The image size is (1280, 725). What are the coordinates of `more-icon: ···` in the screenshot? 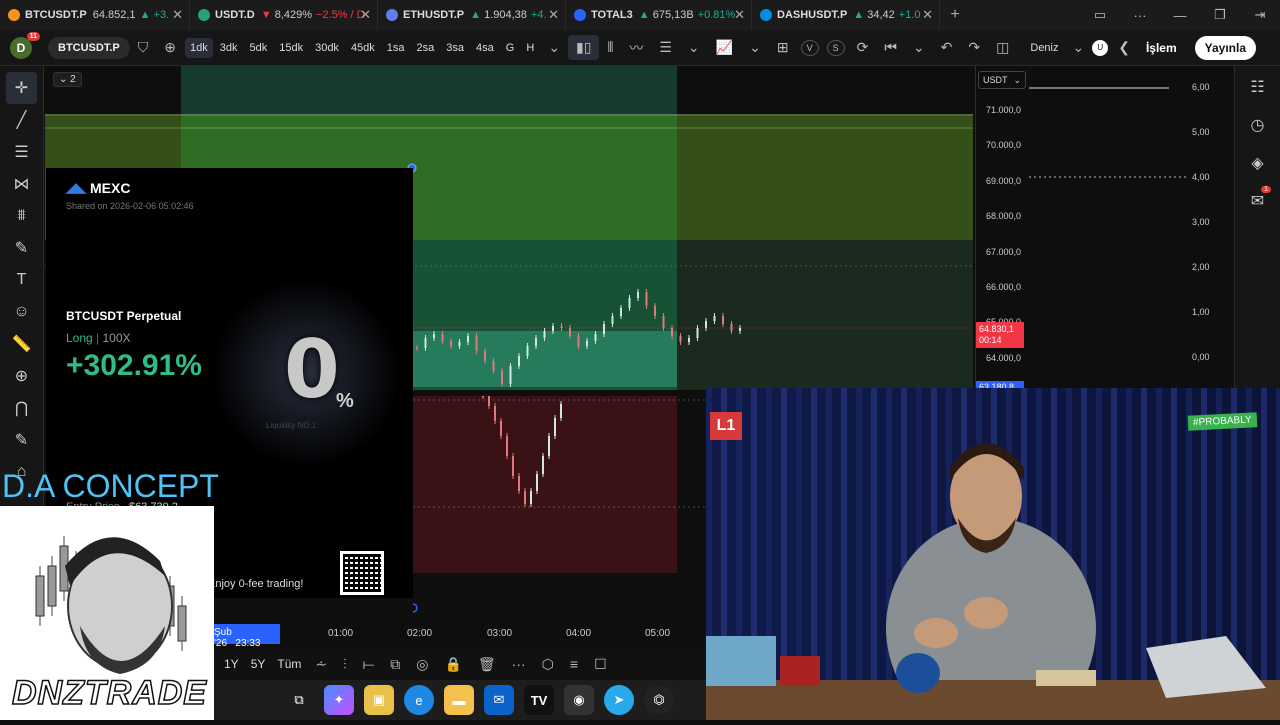 It's located at (1140, 15).